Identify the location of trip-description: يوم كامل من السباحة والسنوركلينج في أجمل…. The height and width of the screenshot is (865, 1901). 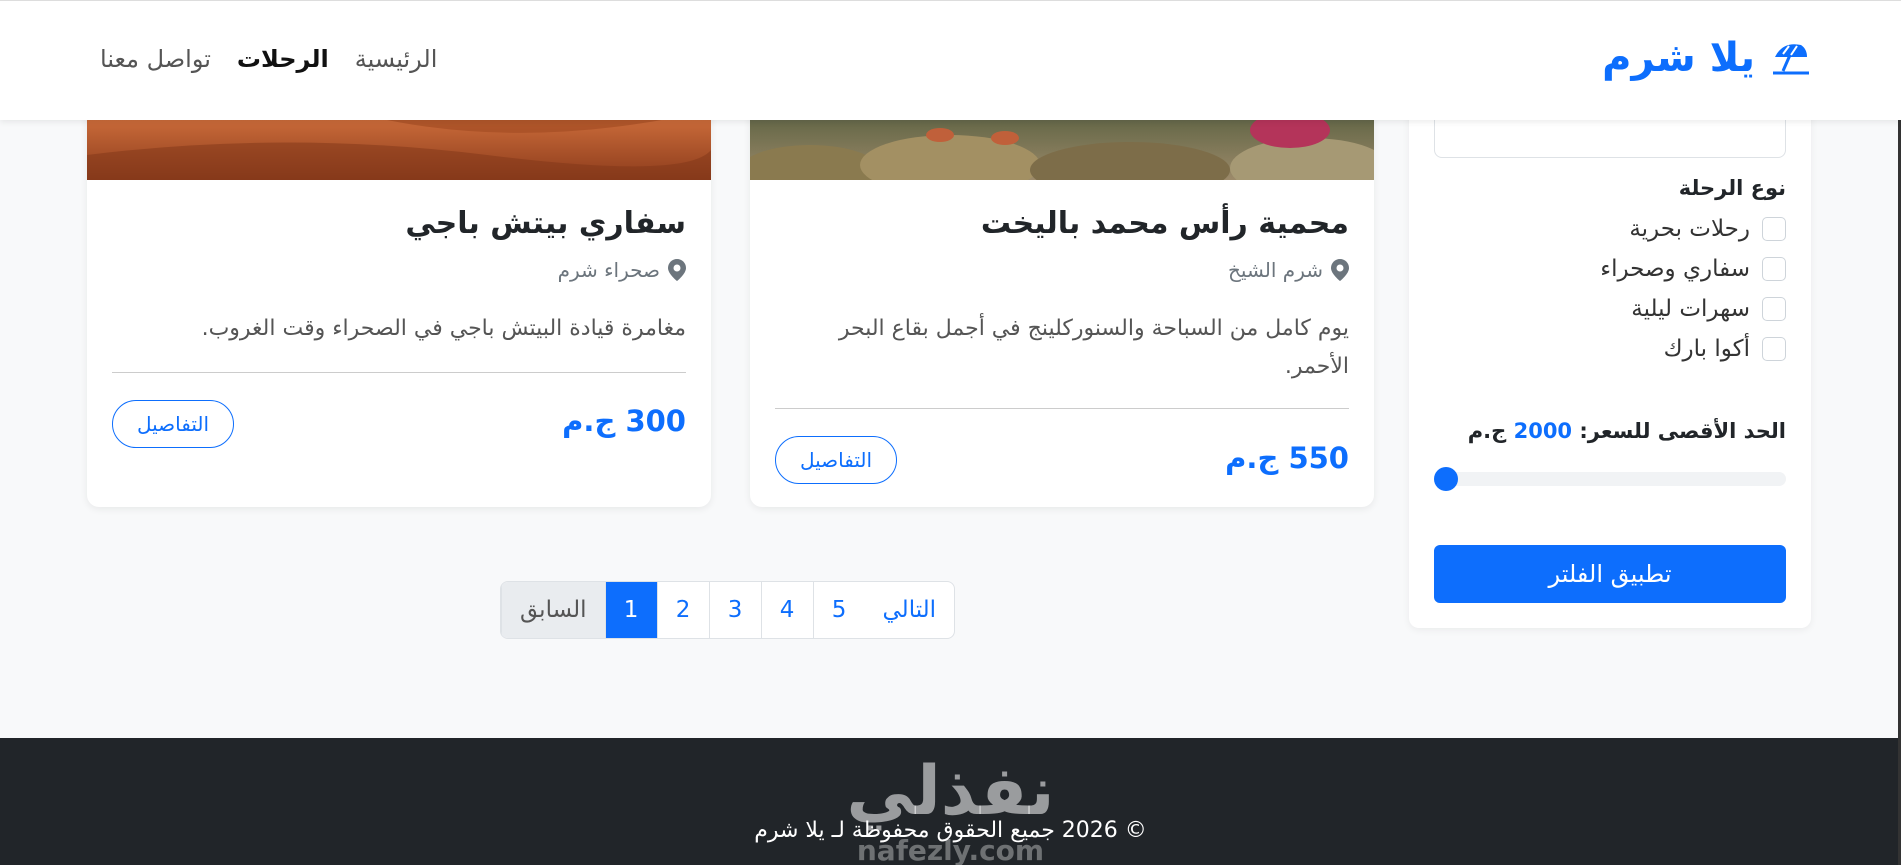
(1093, 347).